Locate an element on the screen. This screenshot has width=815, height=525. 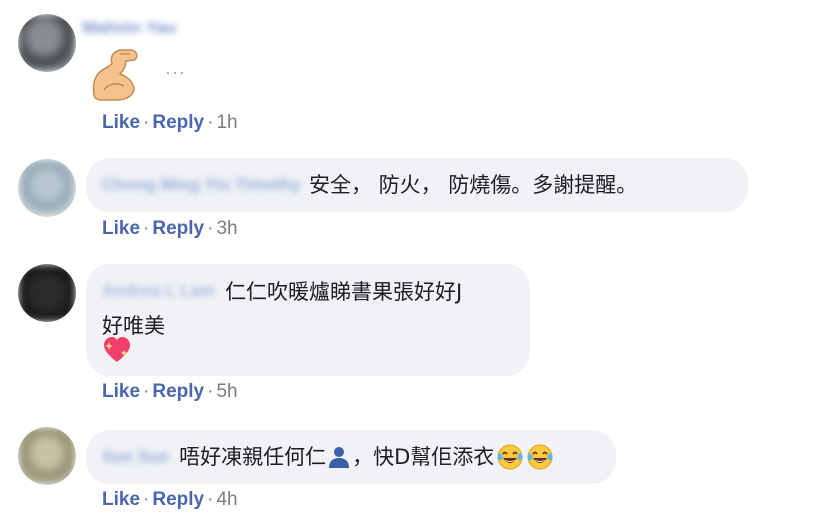
comment-author: Mahnin Yau is located at coordinates (129, 28).